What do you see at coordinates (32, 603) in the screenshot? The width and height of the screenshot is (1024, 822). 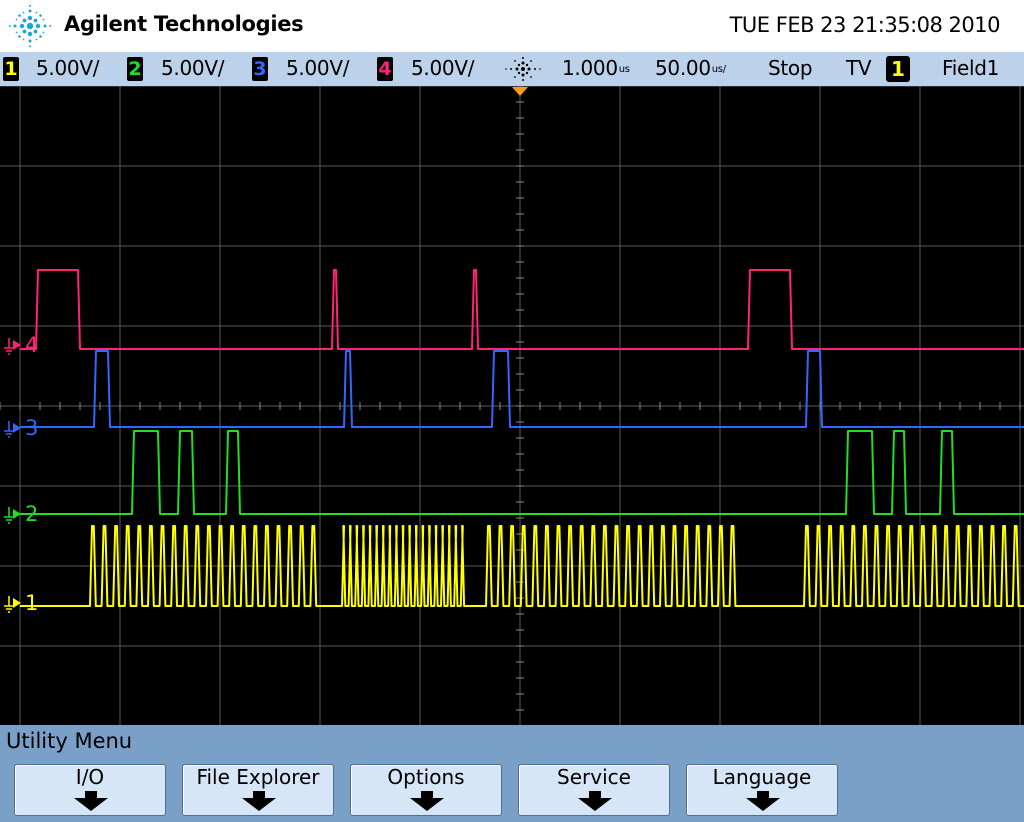 I see `channel-1-marker-label: 1` at bounding box center [32, 603].